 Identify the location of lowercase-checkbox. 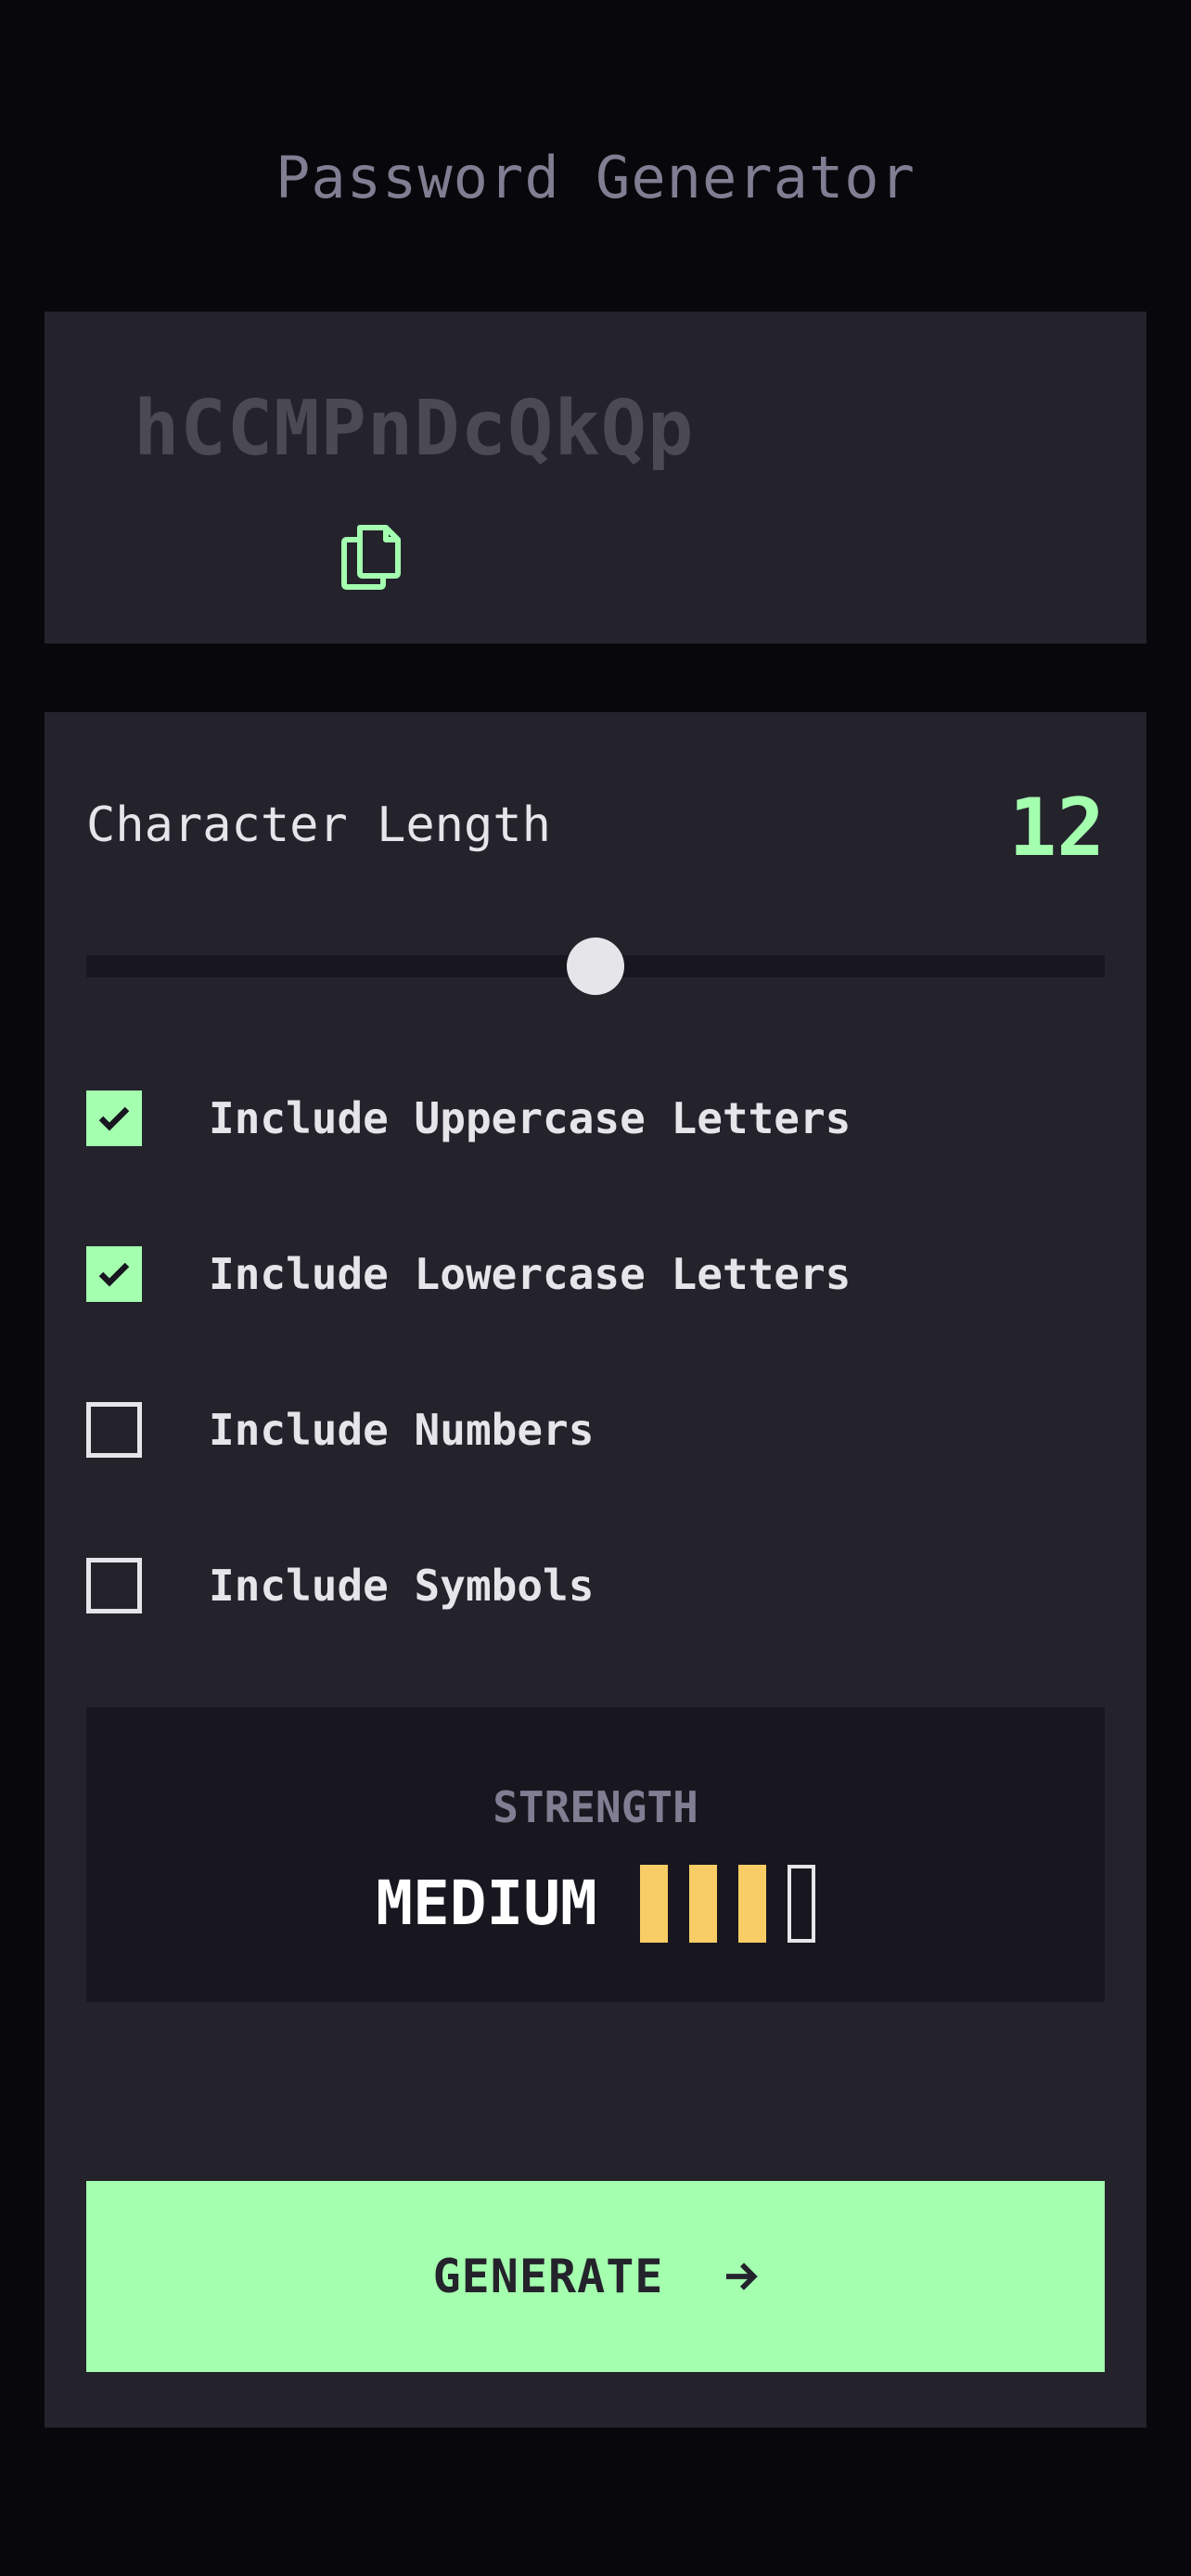
(114, 1274).